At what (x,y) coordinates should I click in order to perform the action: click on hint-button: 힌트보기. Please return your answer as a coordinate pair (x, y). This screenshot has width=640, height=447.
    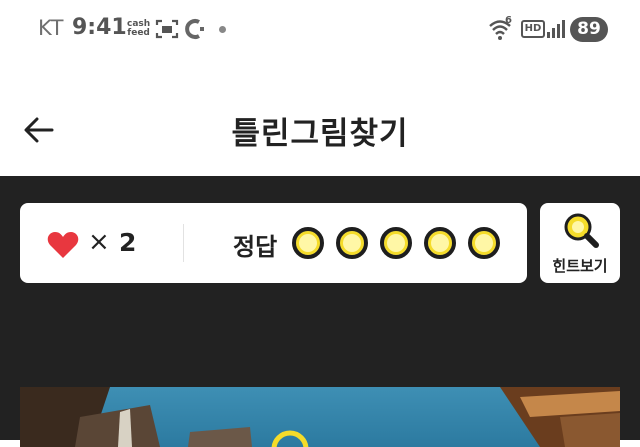
    Looking at the image, I should click on (580, 243).